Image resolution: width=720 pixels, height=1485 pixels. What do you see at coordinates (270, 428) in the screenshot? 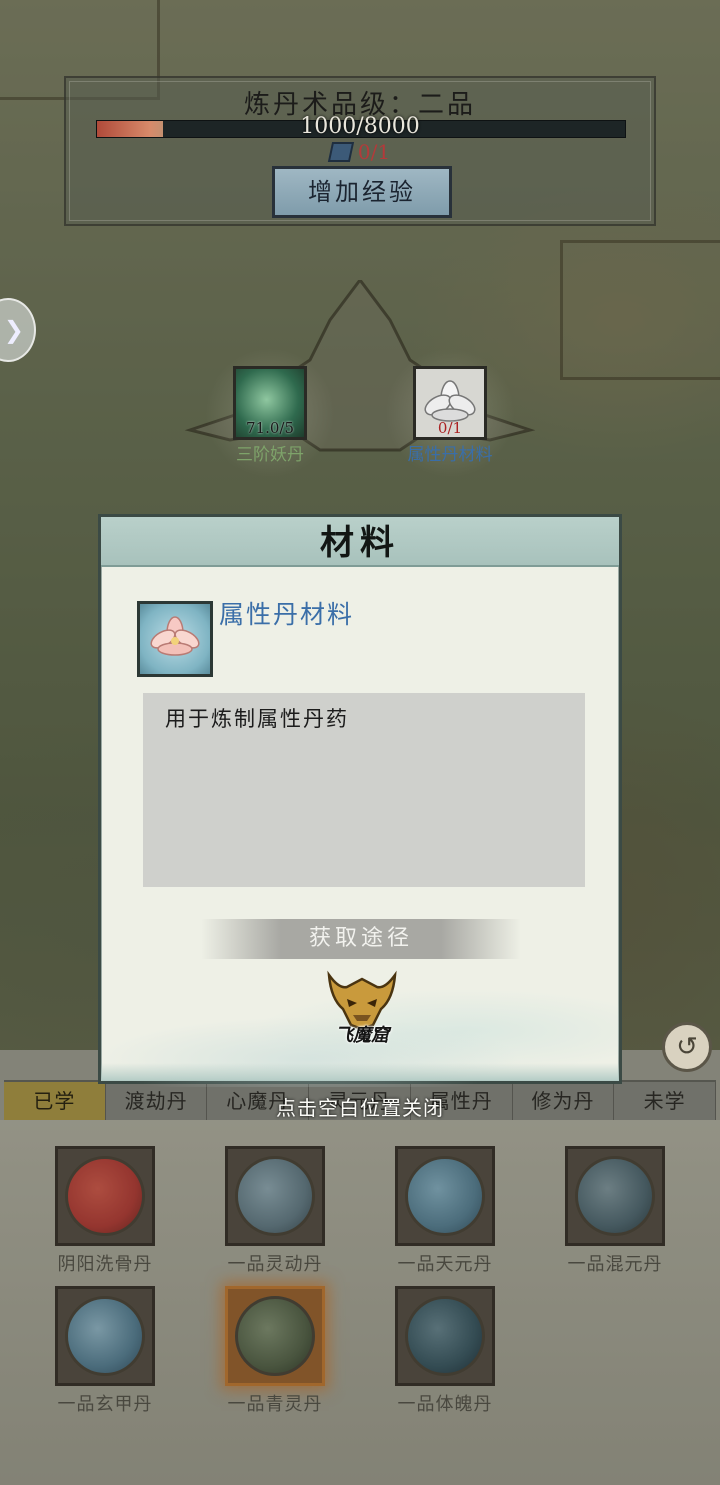
I see `ingredient-count: 71.0/5` at bounding box center [270, 428].